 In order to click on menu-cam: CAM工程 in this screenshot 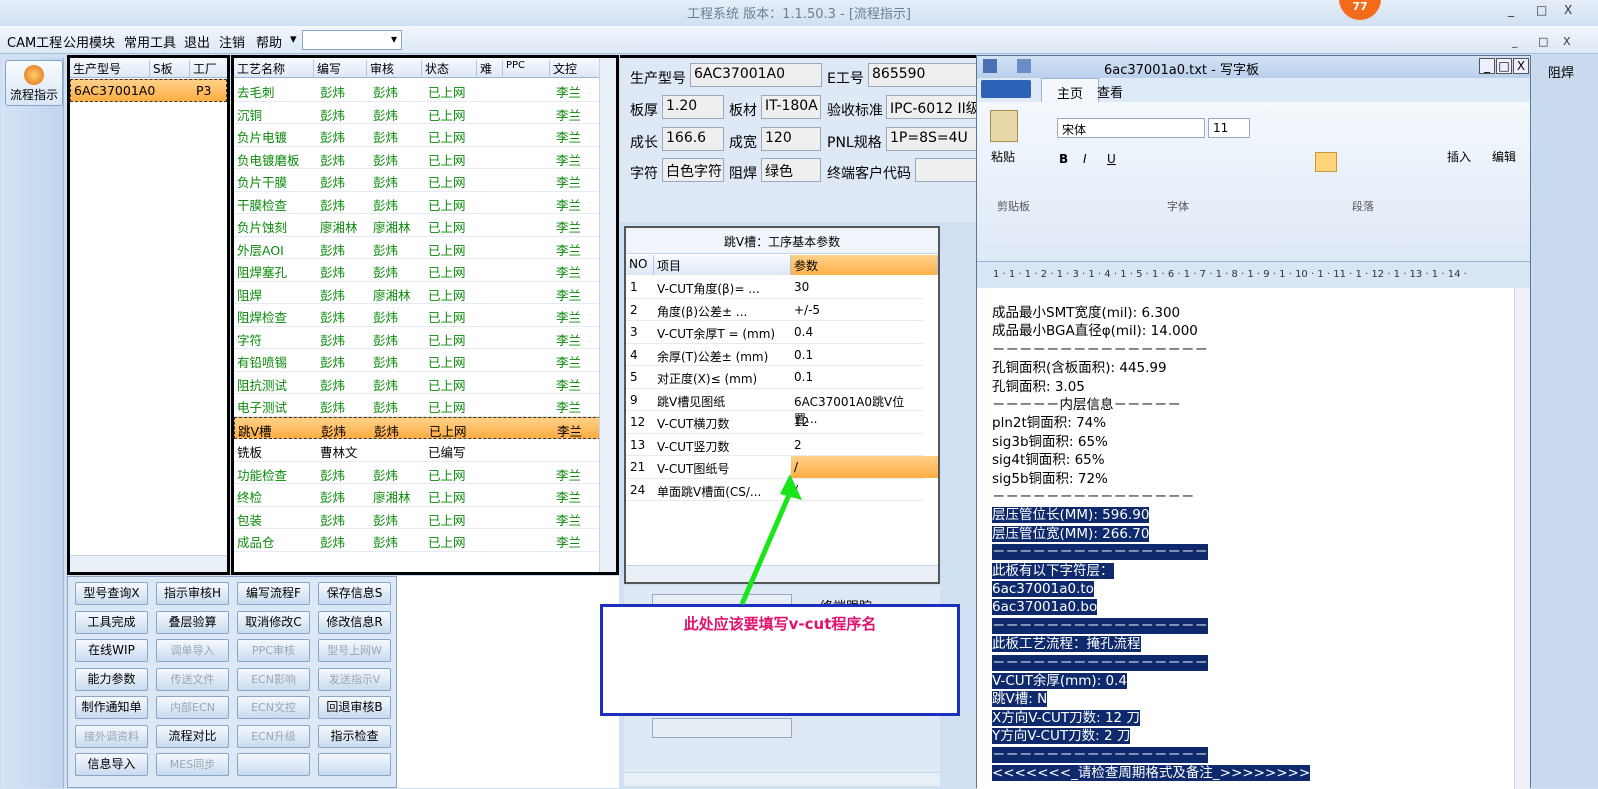, I will do `click(34, 41)`.